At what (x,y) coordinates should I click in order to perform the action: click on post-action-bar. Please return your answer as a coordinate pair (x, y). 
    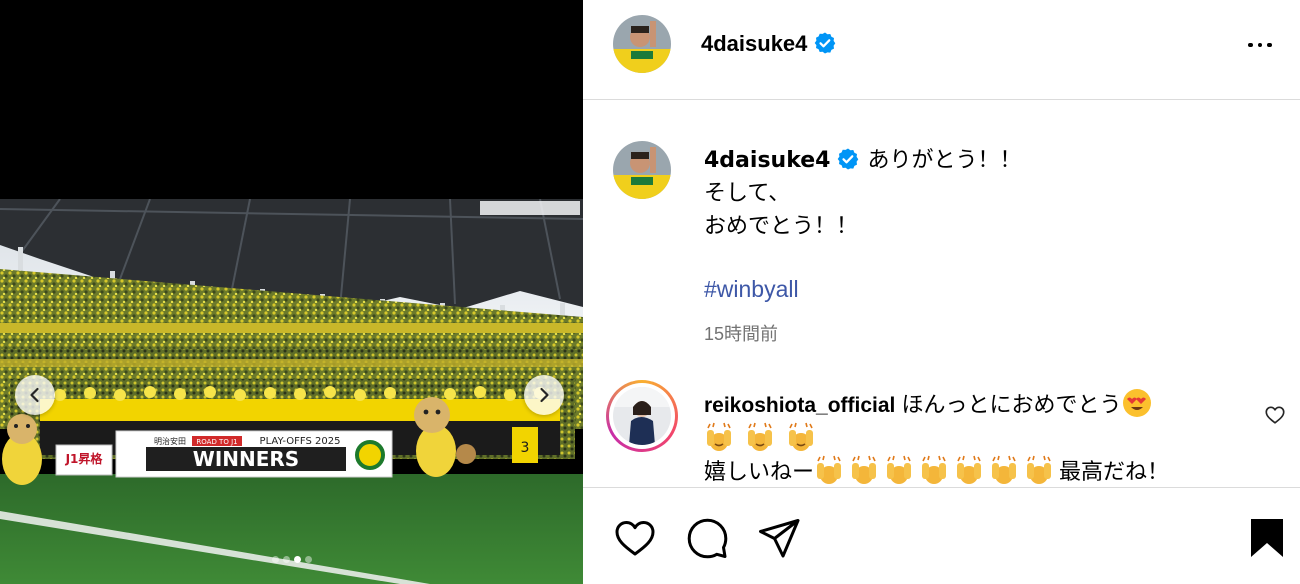
    Looking at the image, I should click on (941, 535).